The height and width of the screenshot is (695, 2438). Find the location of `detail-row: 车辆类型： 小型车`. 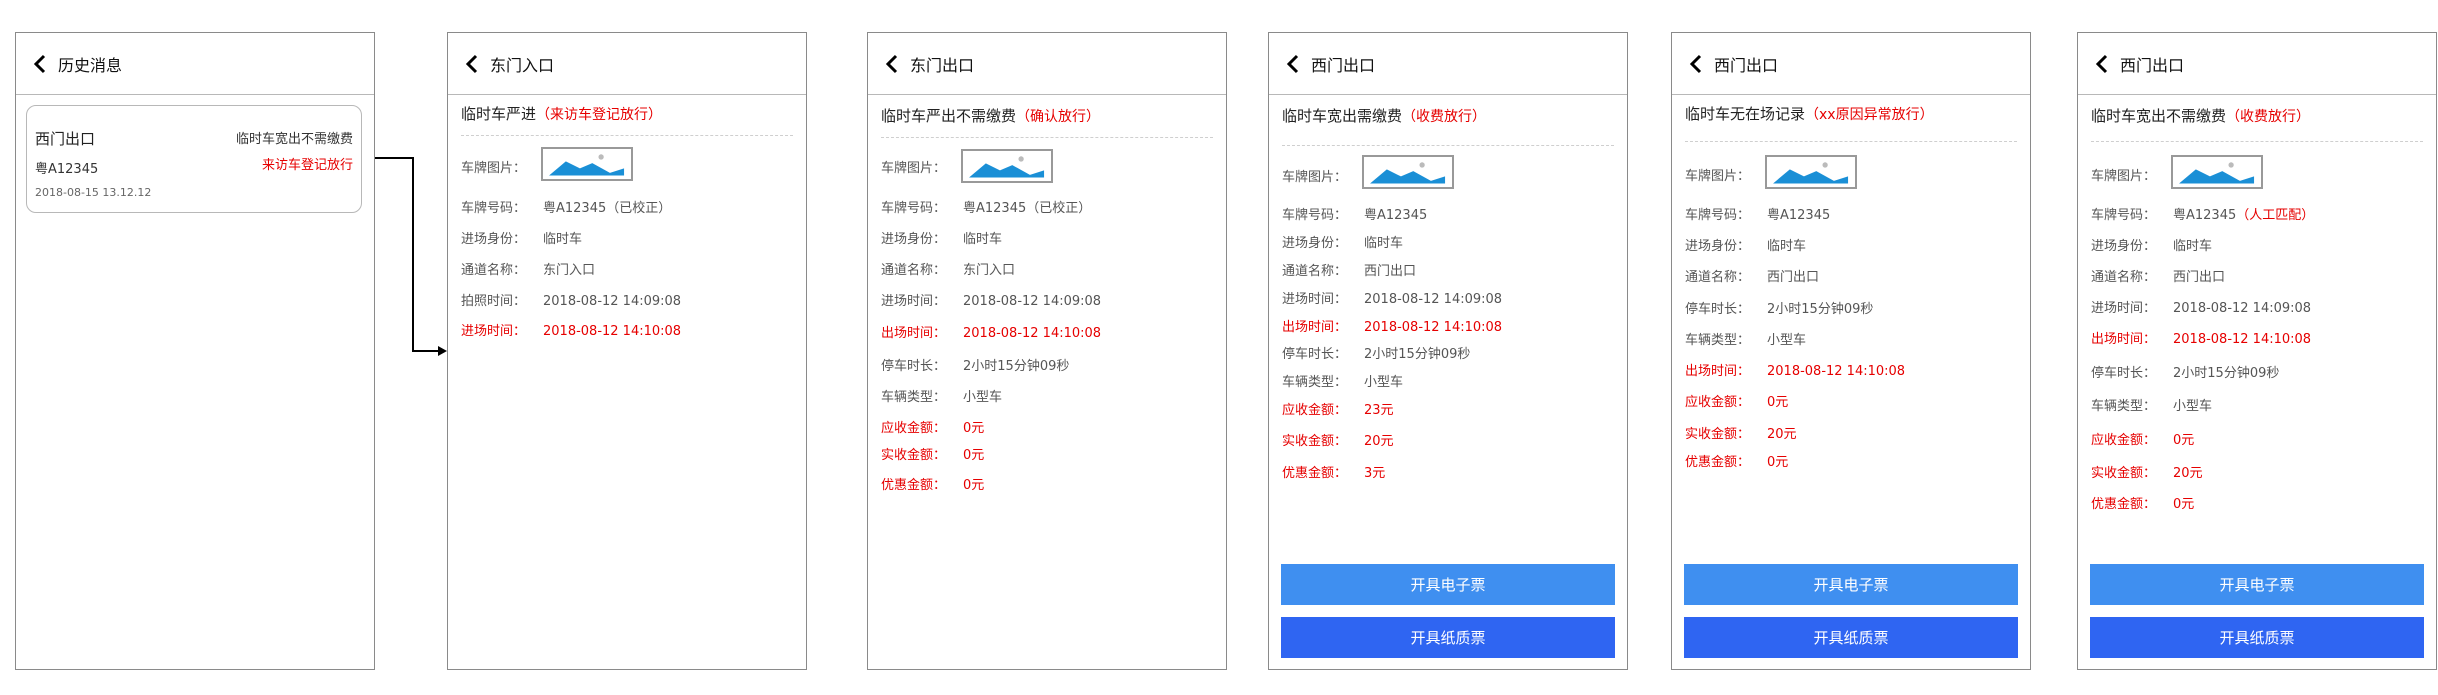

detail-row: 车辆类型： 小型车 is located at coordinates (941, 395).